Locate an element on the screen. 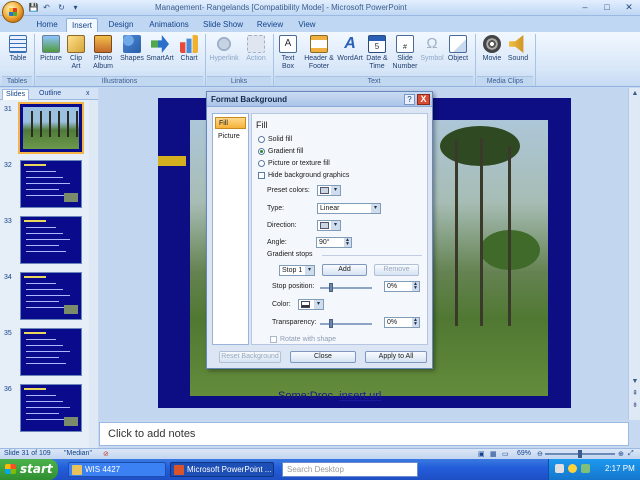 This screenshot has width=640, height=480. redo-icon: ↻ is located at coordinates (61, 8).